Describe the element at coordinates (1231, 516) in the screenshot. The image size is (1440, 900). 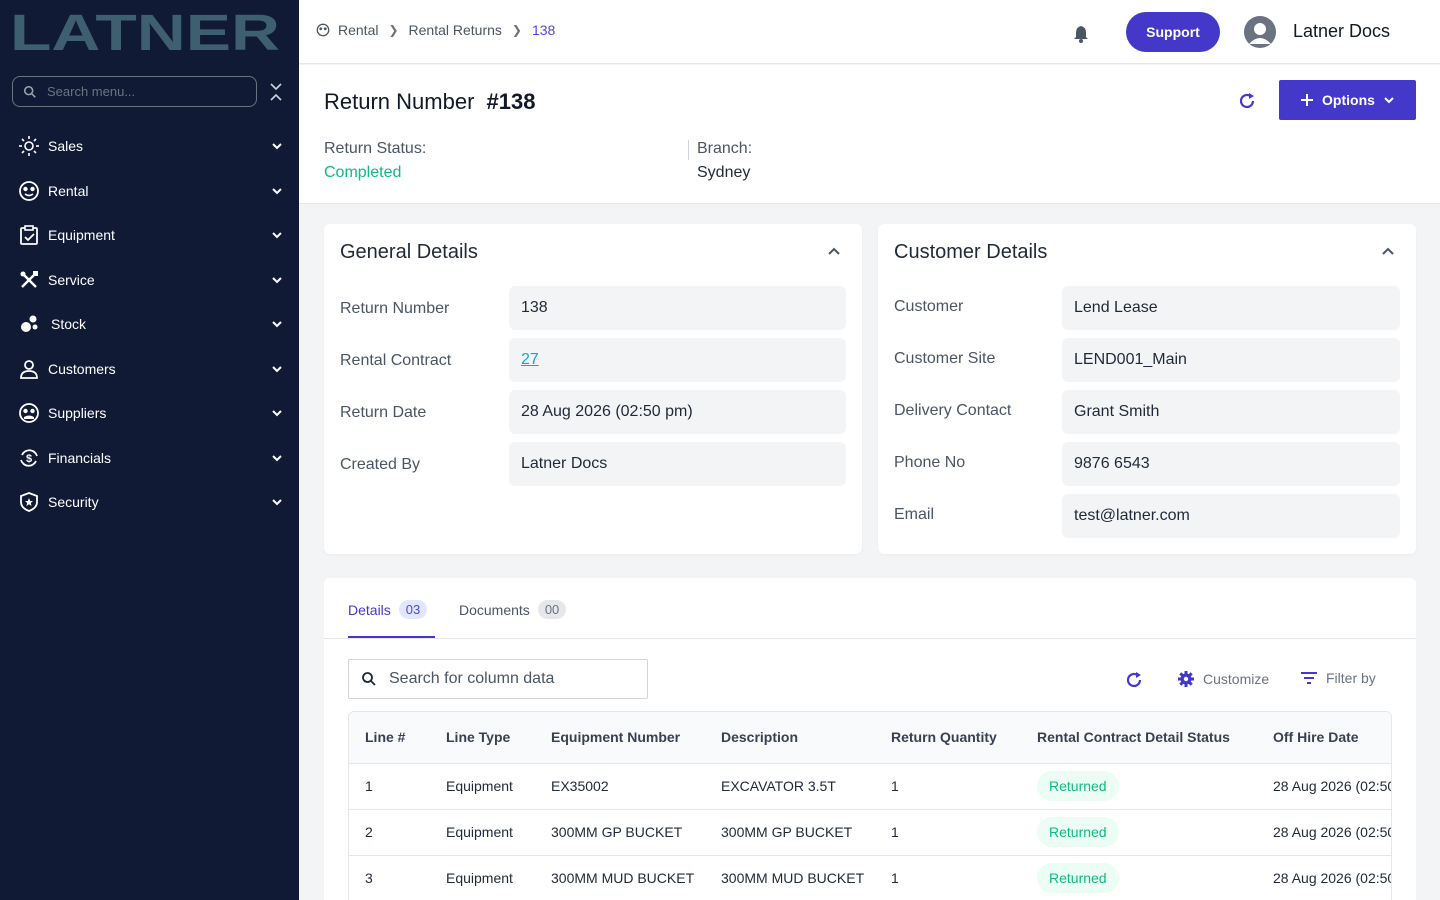
I see `email-field: test@latner.com` at that location.